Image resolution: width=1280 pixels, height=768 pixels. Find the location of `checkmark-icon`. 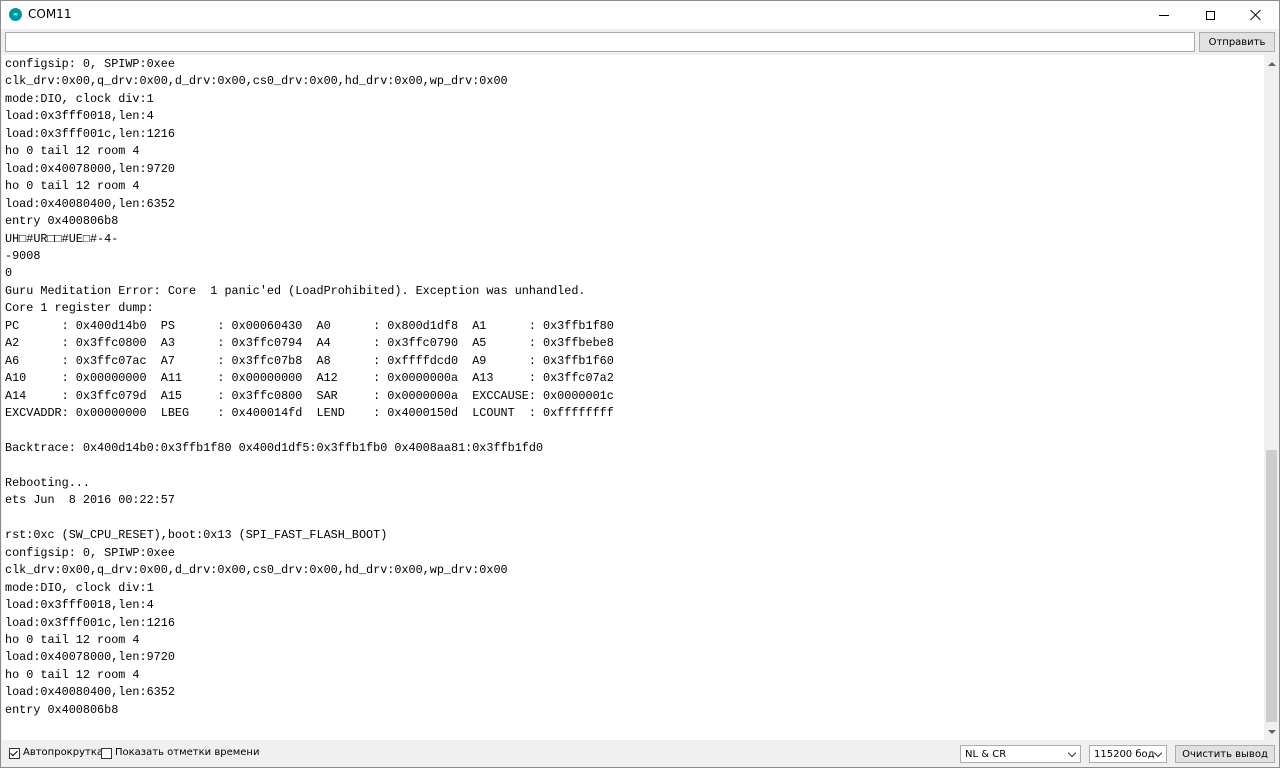

checkmark-icon is located at coordinates (14, 752).